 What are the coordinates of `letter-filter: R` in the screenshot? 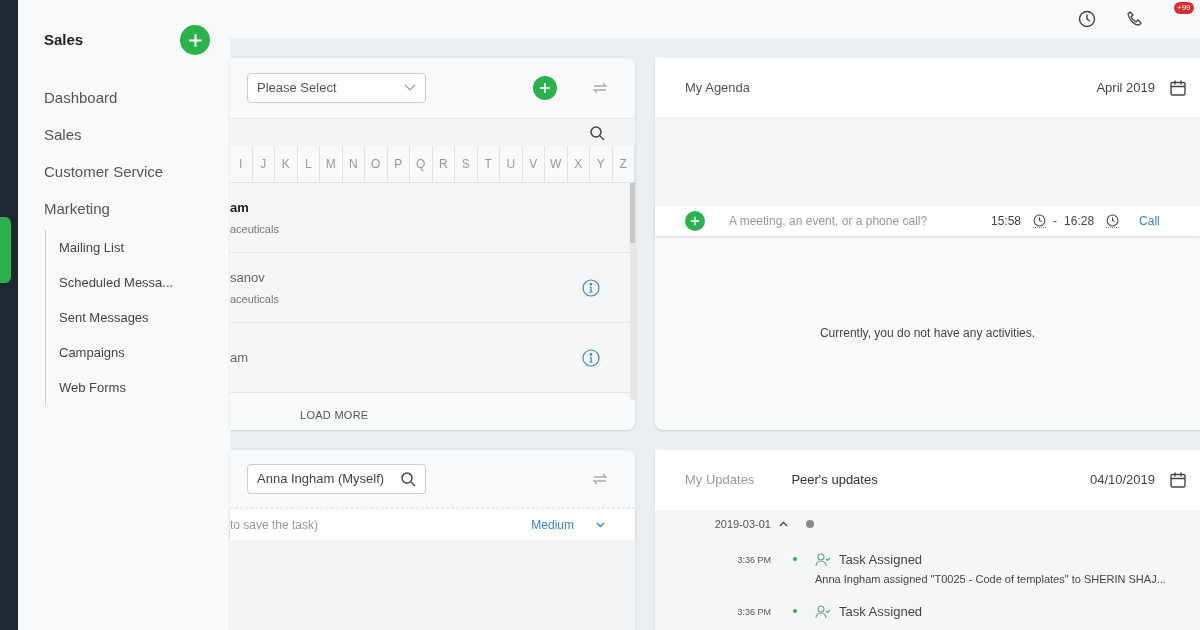 It's located at (443, 164).